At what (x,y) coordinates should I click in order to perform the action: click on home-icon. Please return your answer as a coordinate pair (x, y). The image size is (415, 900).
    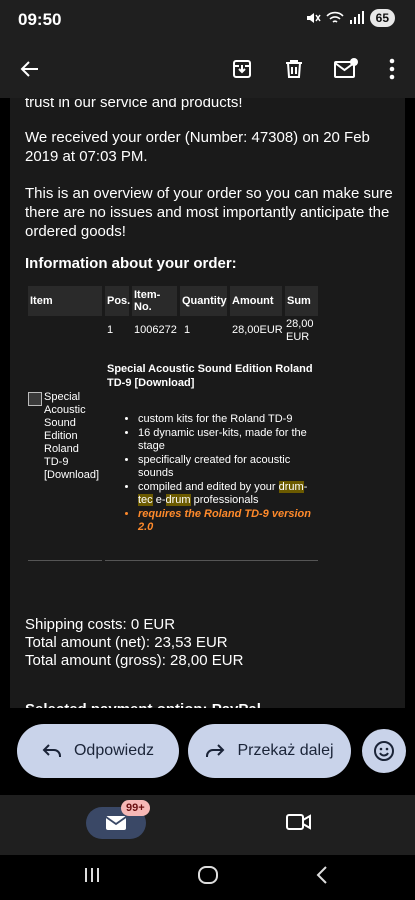
    Looking at the image, I should click on (208, 877).